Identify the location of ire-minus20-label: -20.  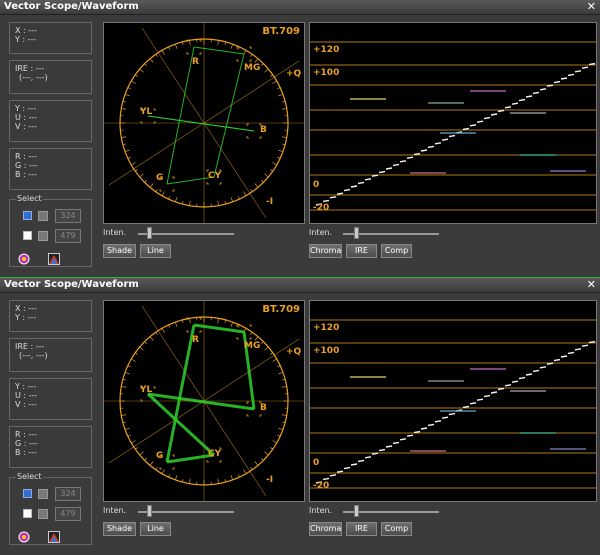
(321, 208).